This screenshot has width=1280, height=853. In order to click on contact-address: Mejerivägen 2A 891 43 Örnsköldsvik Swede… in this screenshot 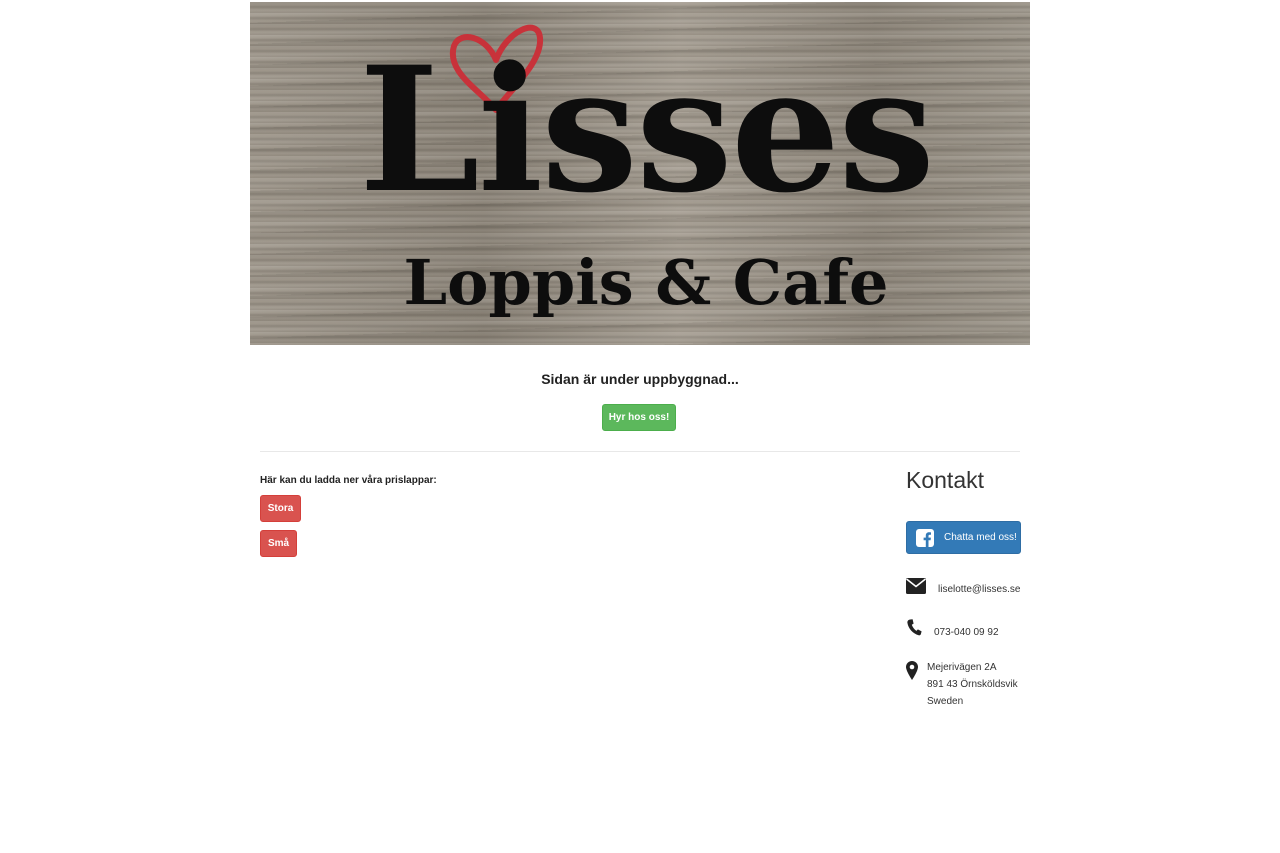, I will do `click(972, 684)`.